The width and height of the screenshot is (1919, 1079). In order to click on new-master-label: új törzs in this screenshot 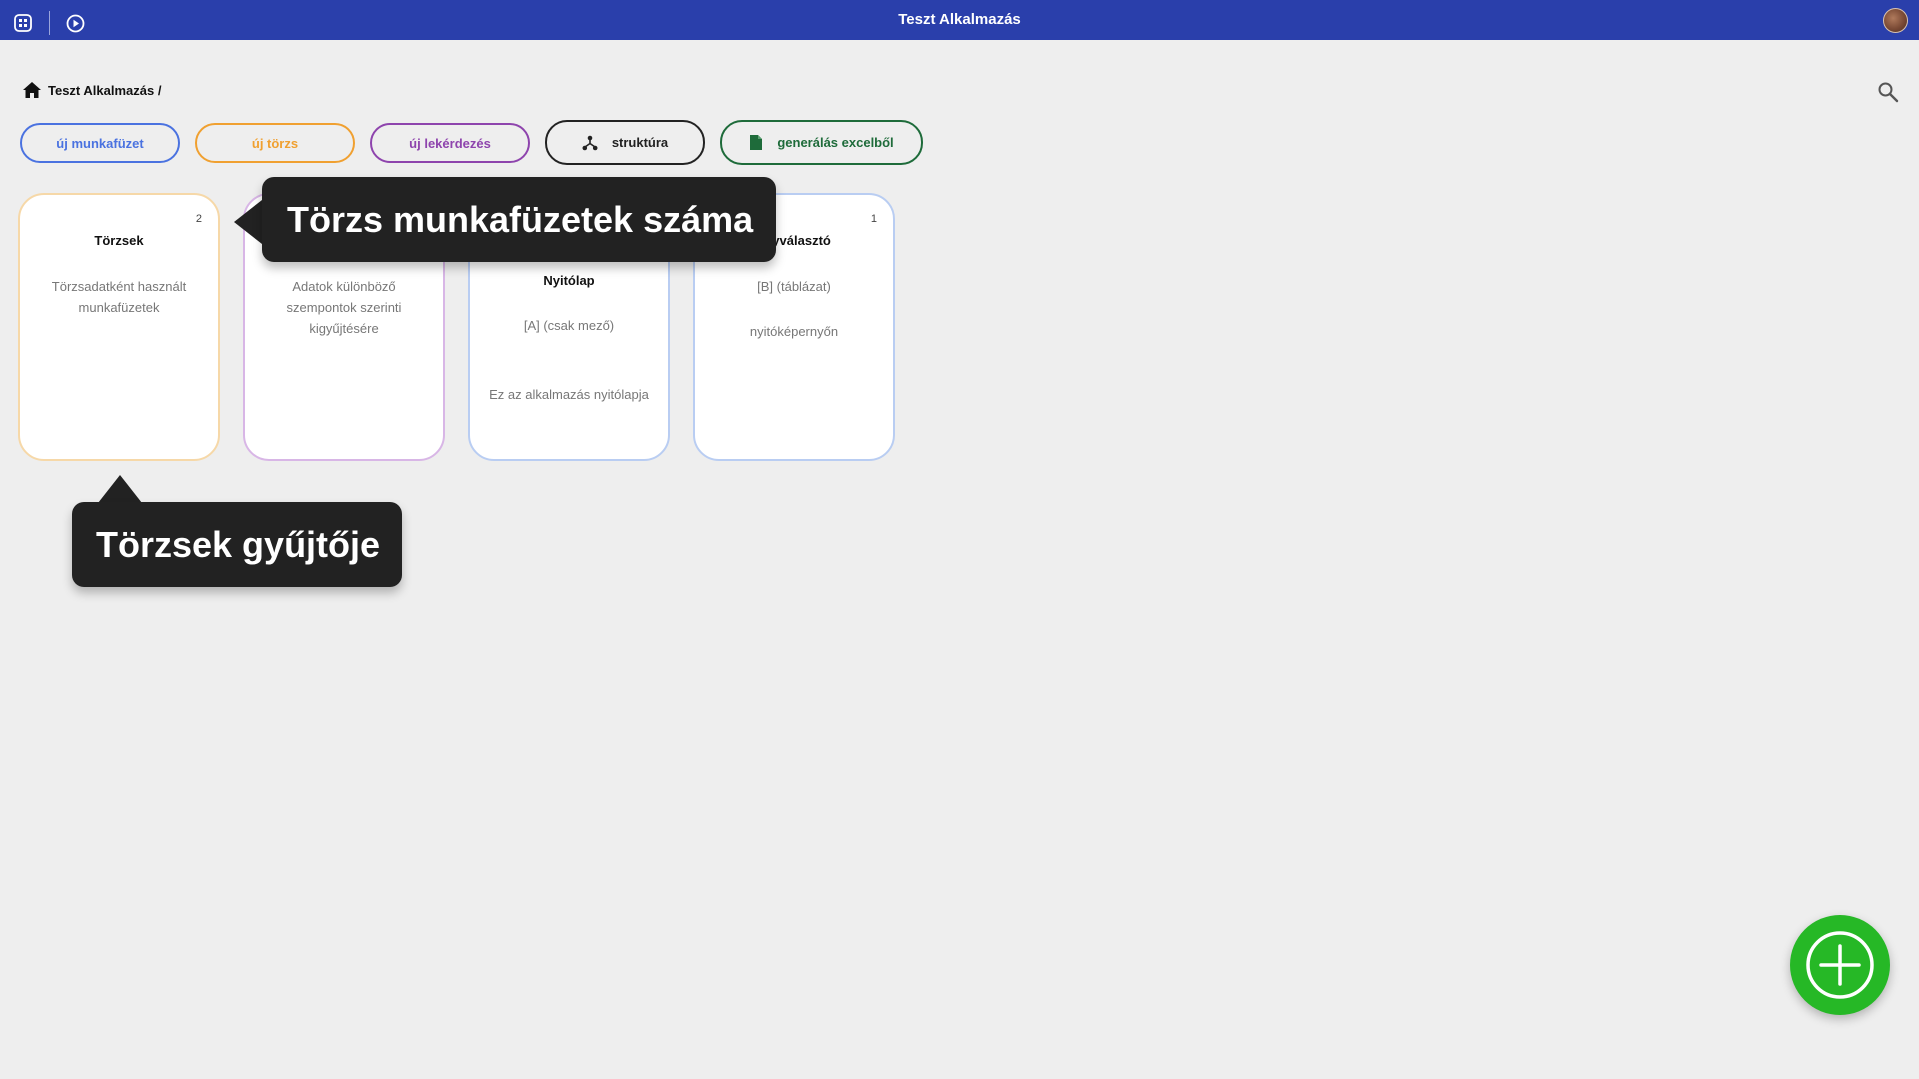, I will do `click(275, 143)`.